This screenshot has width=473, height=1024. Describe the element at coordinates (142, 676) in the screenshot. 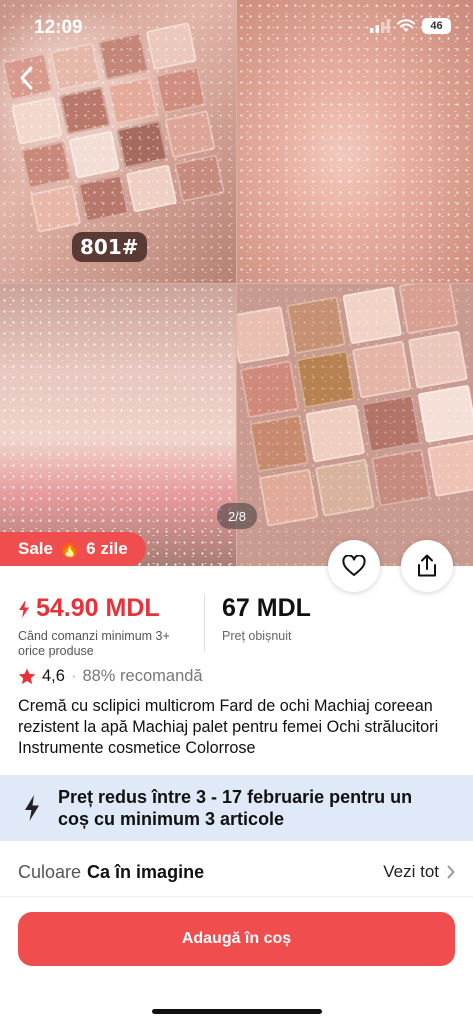

I see `recommend-percentage: 88% recomandă` at that location.